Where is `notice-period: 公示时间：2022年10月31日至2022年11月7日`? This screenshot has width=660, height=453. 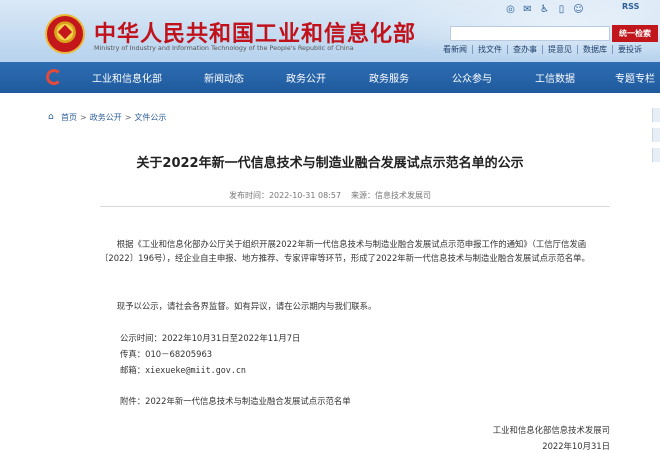 notice-period: 公示时间：2022年10月31日至2022年11月7日 is located at coordinates (210, 338).